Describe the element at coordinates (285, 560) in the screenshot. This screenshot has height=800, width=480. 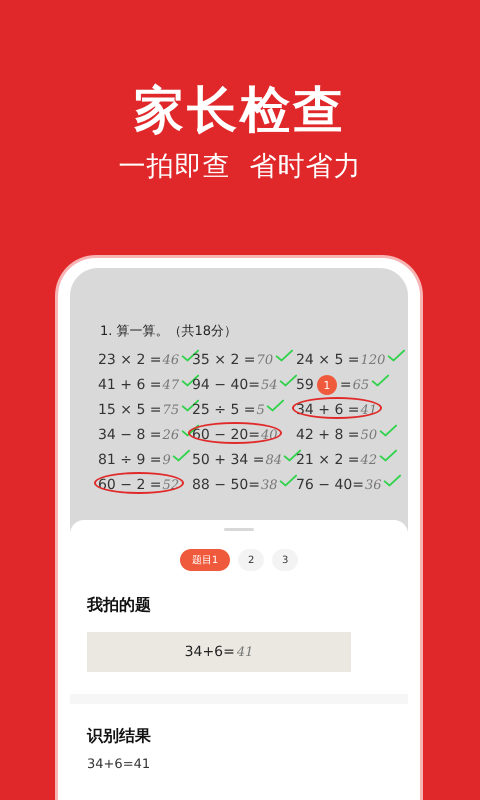
I see `question-tab: 3` at that location.